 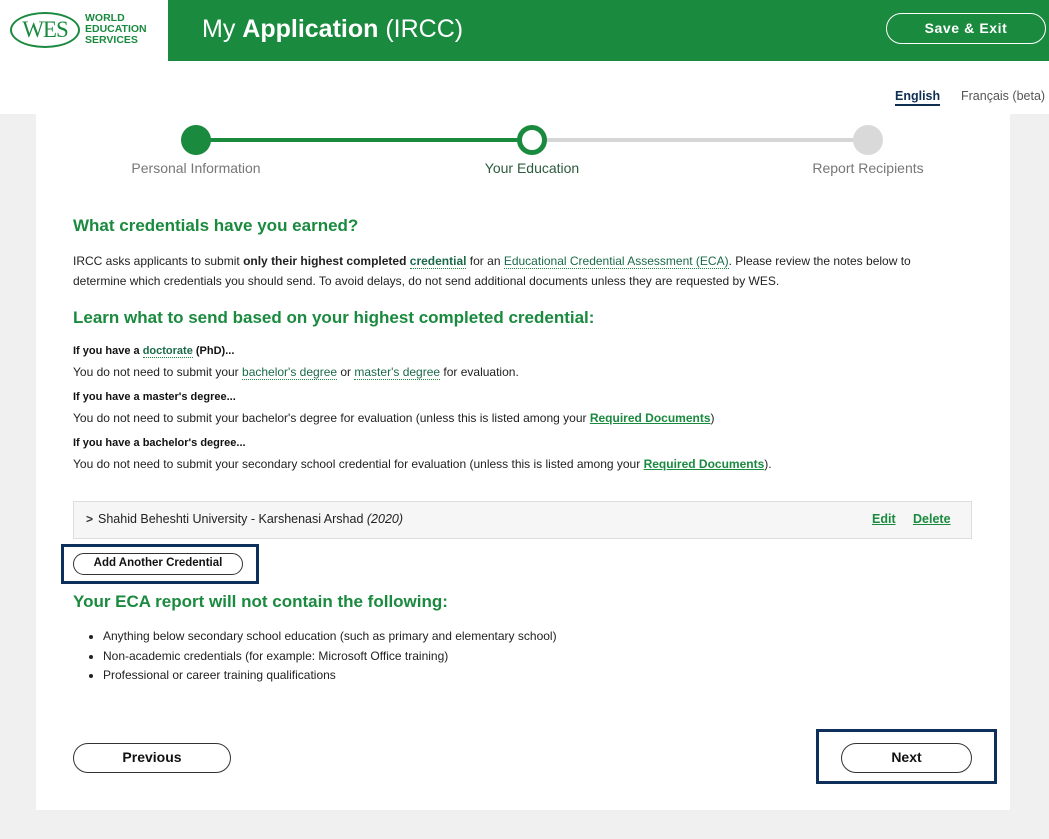 I want to click on step-3-upcoming-dot-icon, so click(x=868, y=140).